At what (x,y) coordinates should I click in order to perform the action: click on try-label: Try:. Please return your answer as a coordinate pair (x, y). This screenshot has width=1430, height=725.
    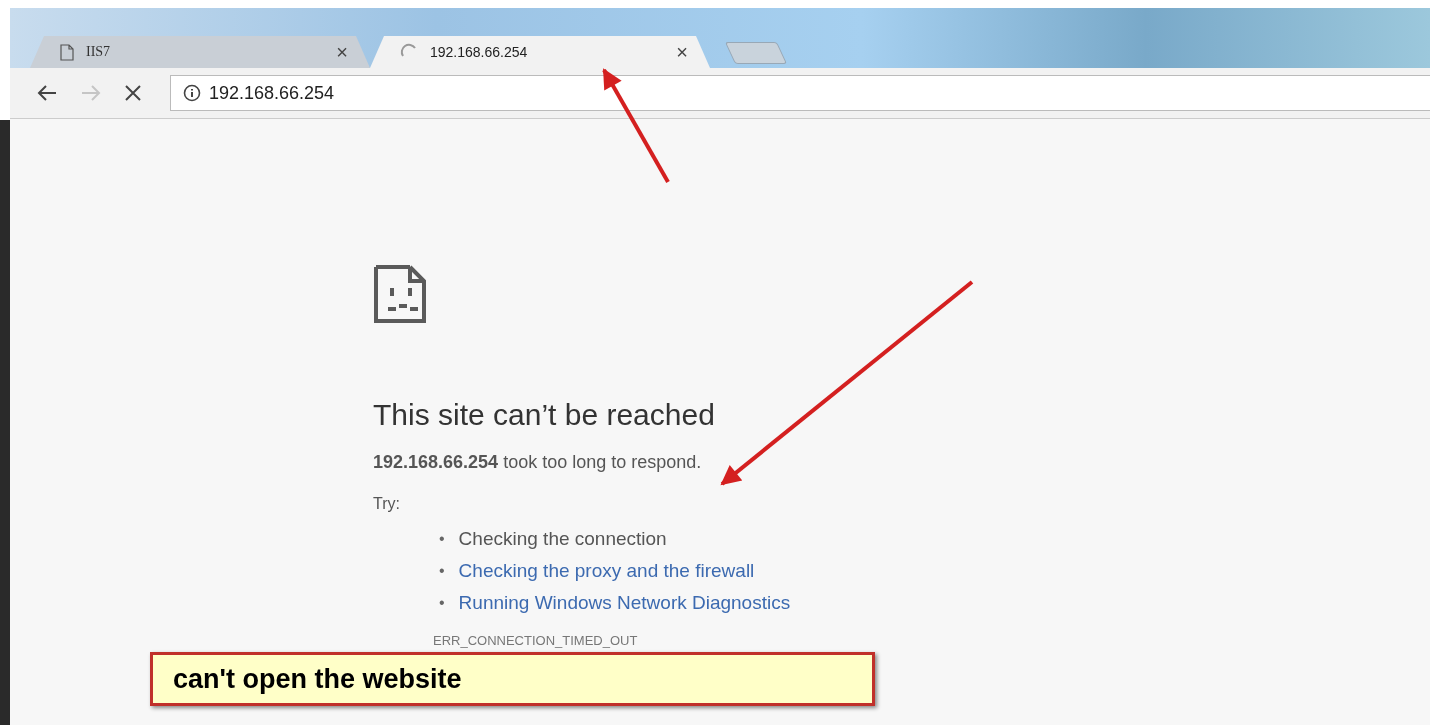
    Looking at the image, I should click on (387, 504).